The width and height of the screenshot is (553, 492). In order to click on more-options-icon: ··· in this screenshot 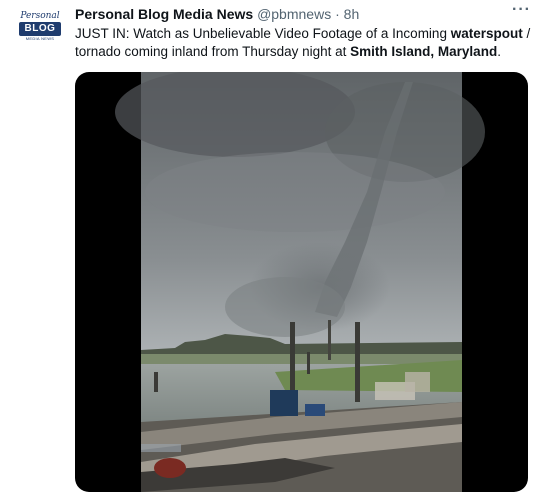, I will do `click(521, 10)`.